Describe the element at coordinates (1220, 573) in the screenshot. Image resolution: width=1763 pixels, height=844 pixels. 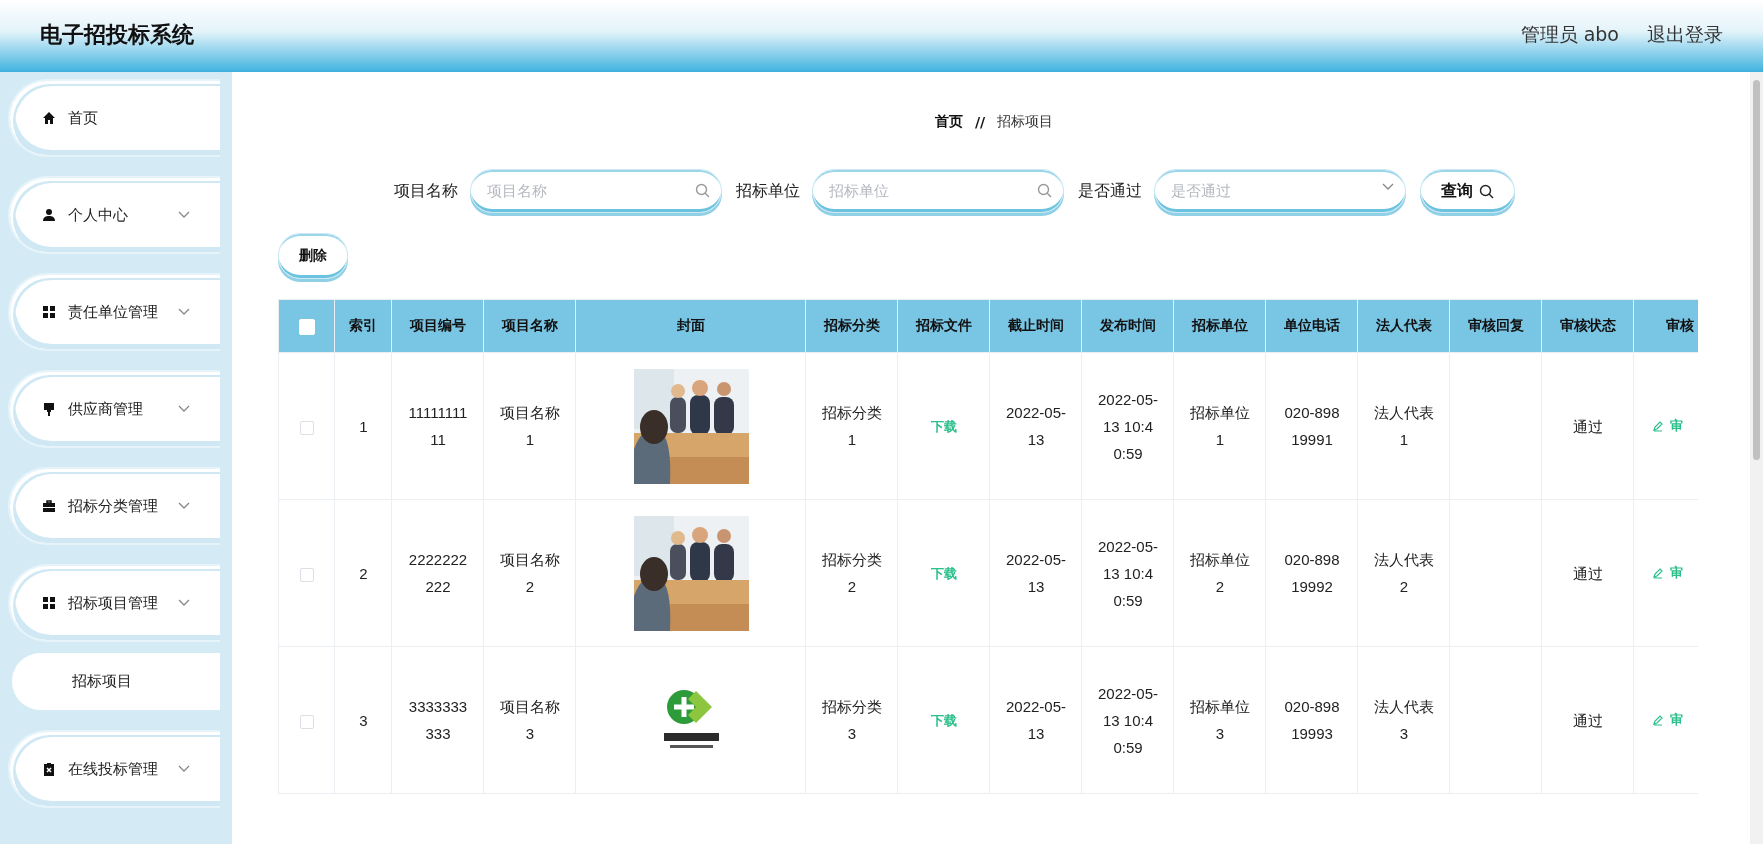
I see `table-cell: 招标单位2` at that location.